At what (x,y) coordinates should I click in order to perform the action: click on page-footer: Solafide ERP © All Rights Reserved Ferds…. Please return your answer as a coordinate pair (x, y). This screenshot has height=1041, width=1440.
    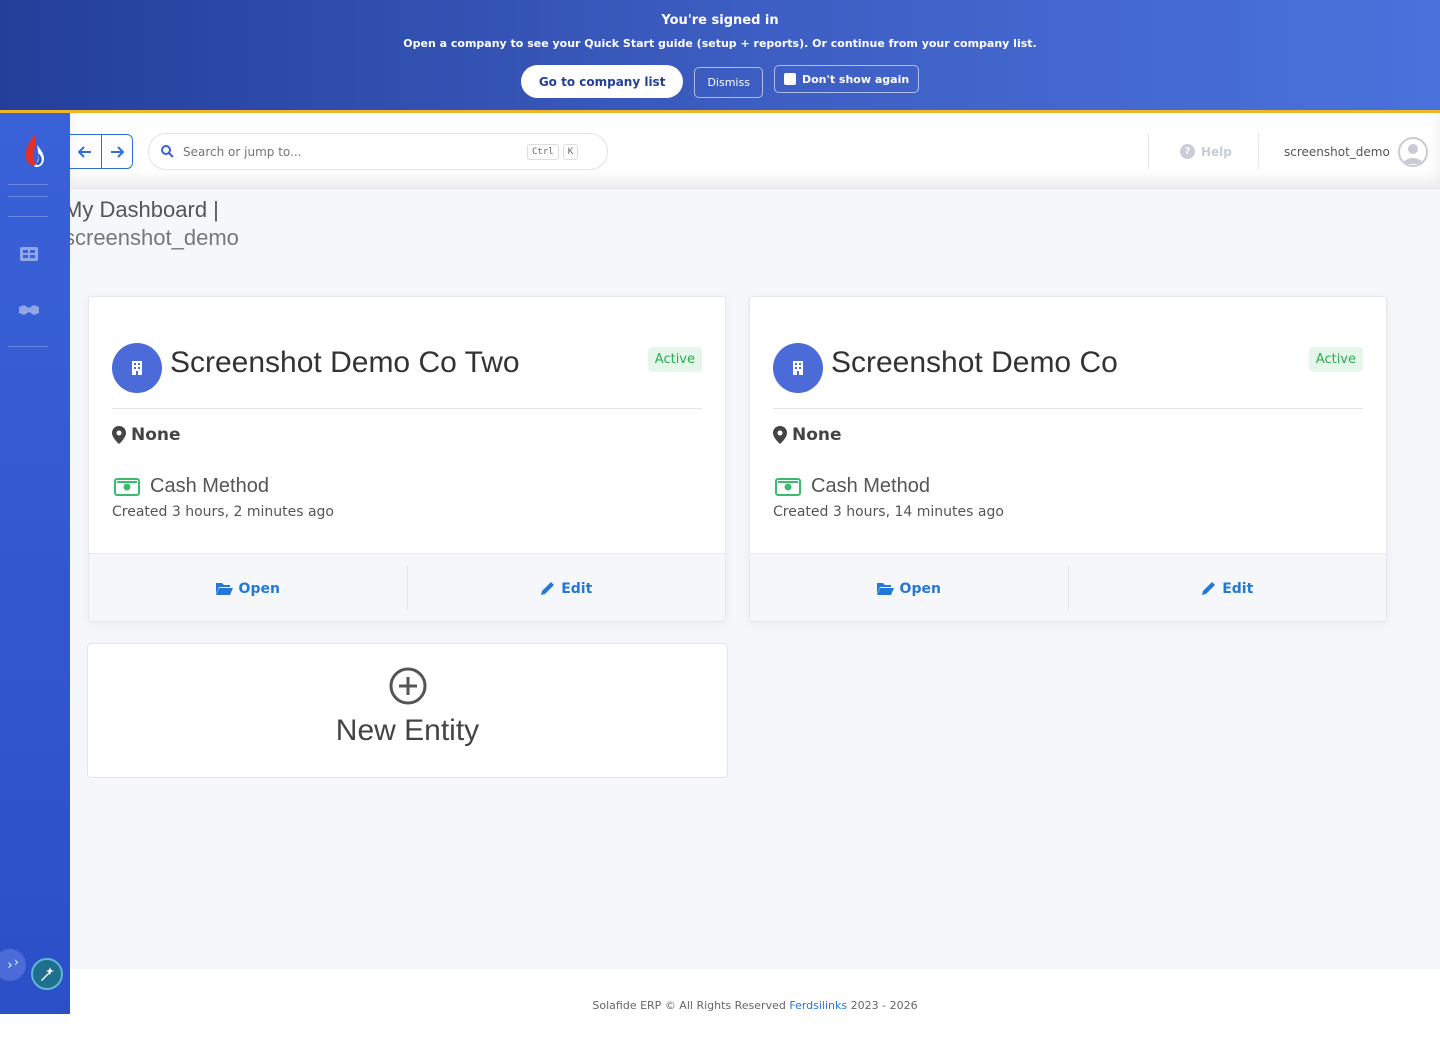
    Looking at the image, I should click on (755, 1005).